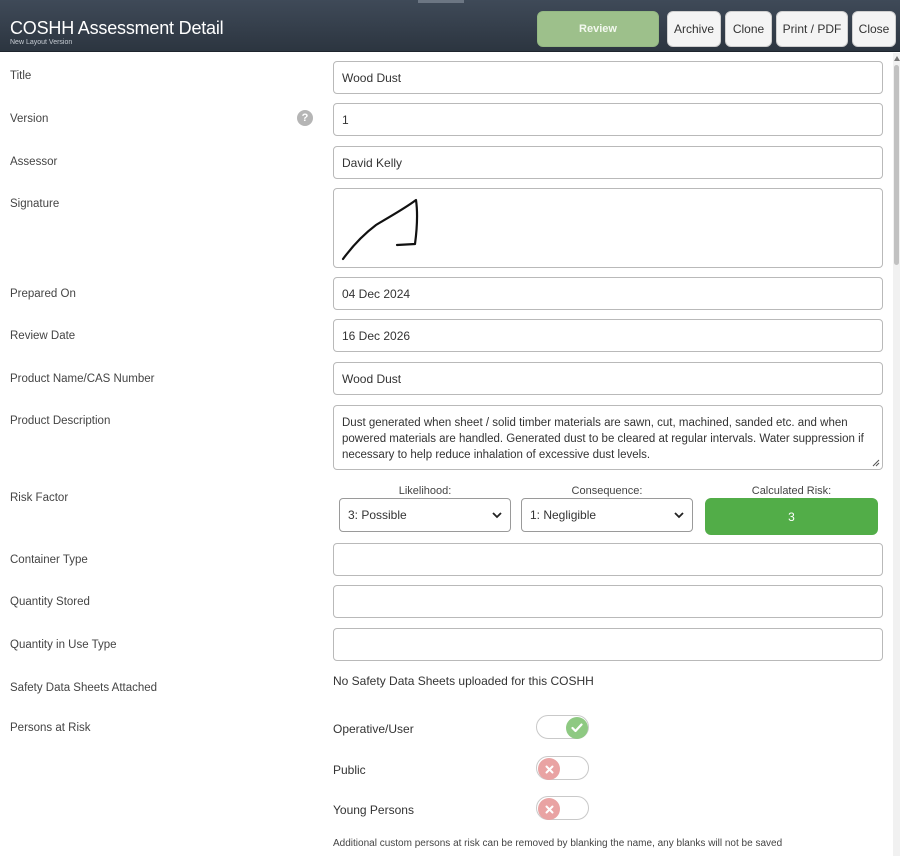  I want to click on review-date-label: Review Date, so click(43, 336).